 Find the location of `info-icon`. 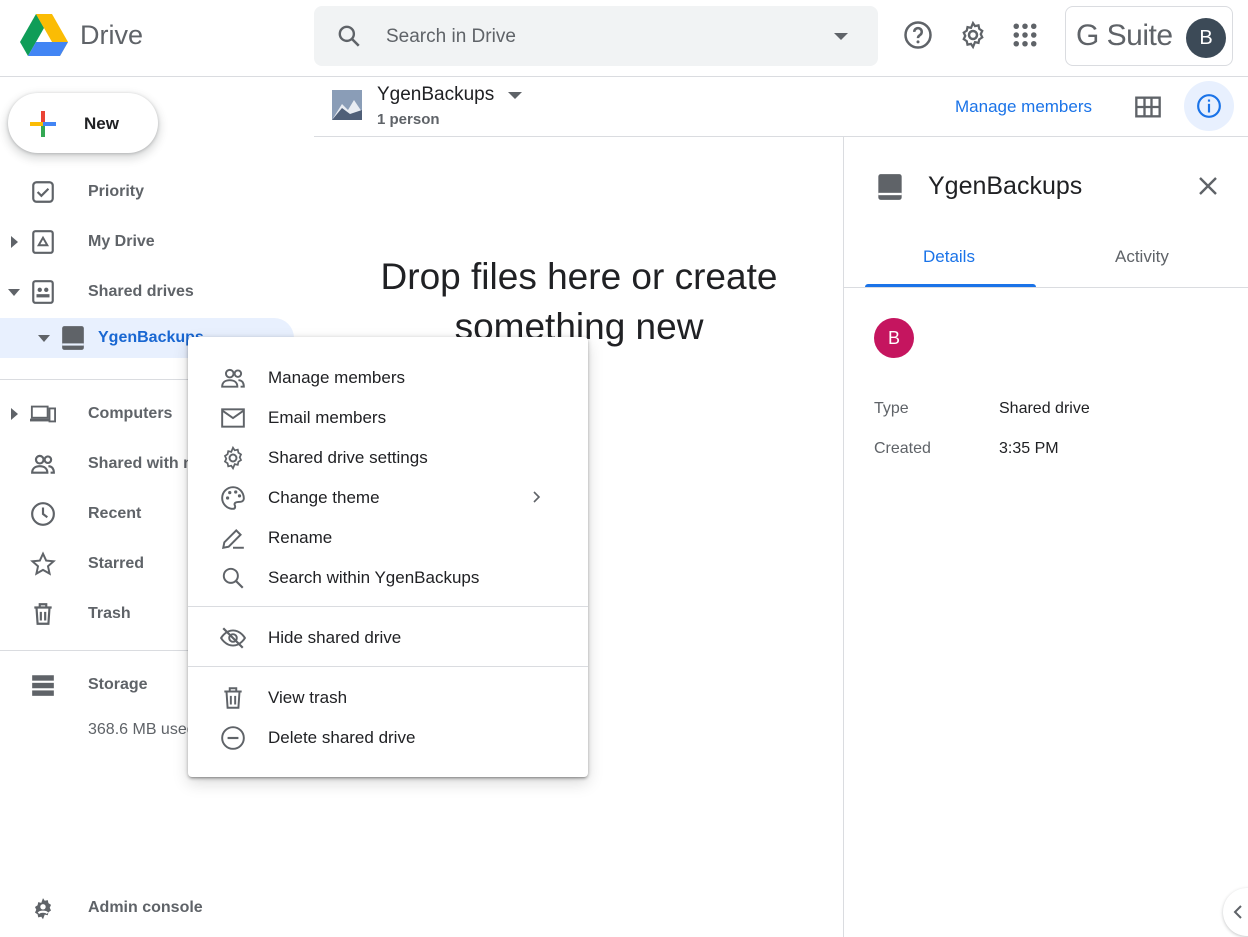

info-icon is located at coordinates (1209, 106).